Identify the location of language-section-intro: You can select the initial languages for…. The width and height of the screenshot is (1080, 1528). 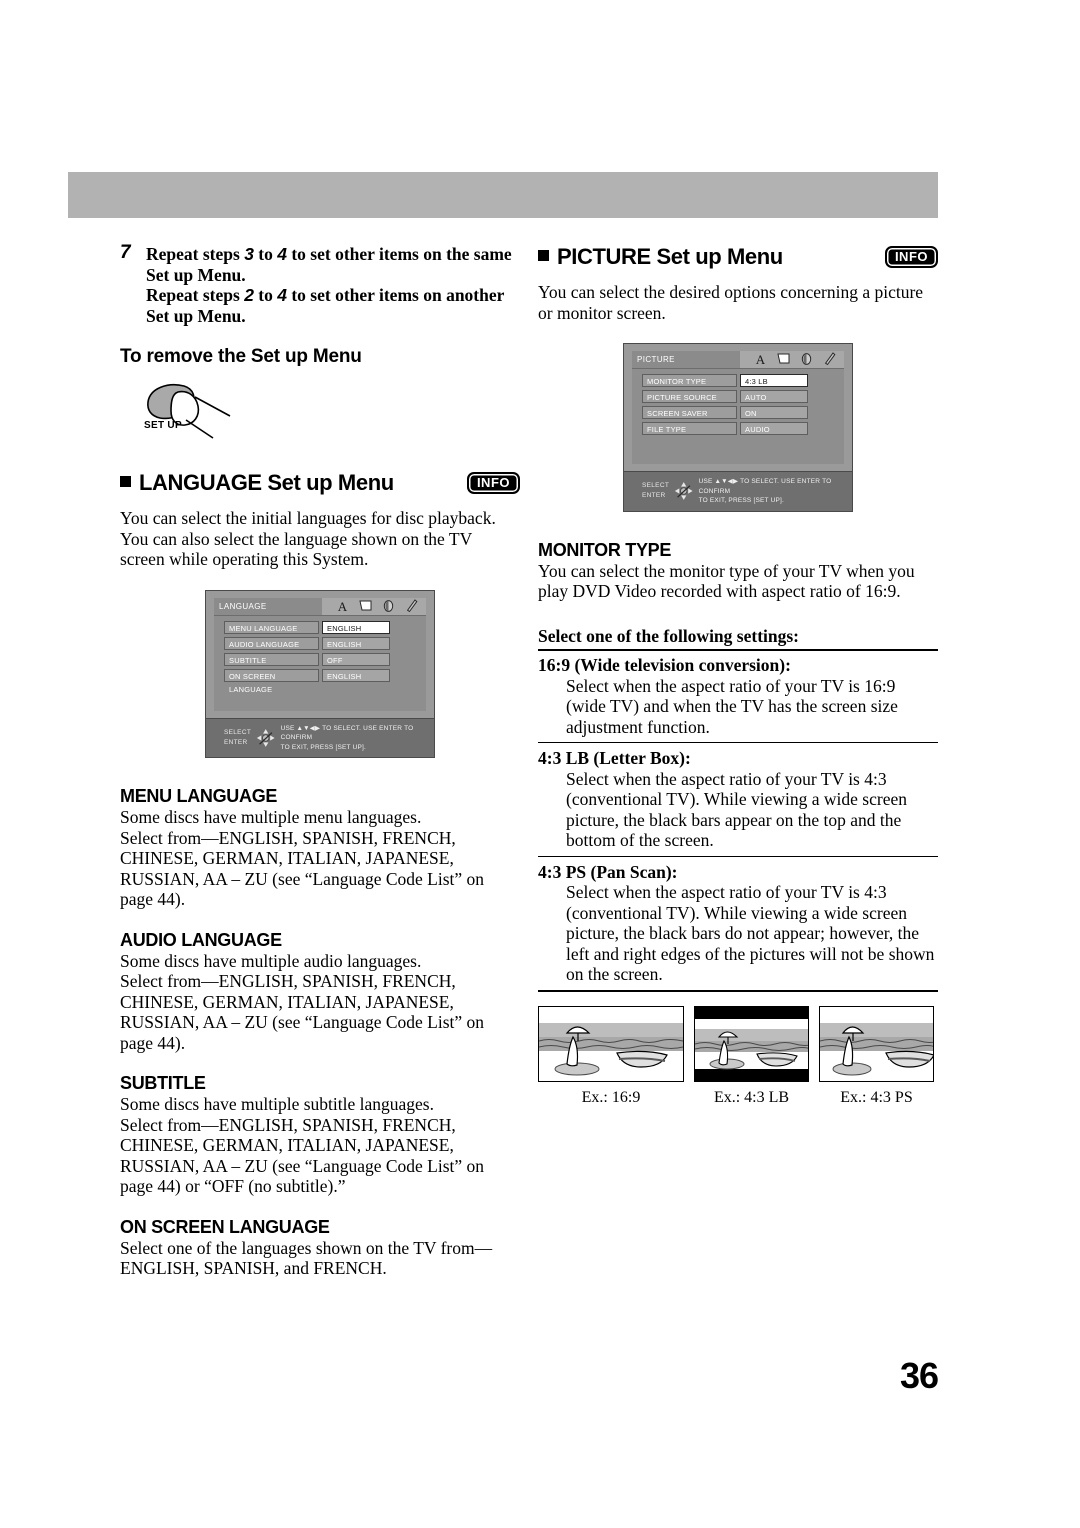
(308, 538).